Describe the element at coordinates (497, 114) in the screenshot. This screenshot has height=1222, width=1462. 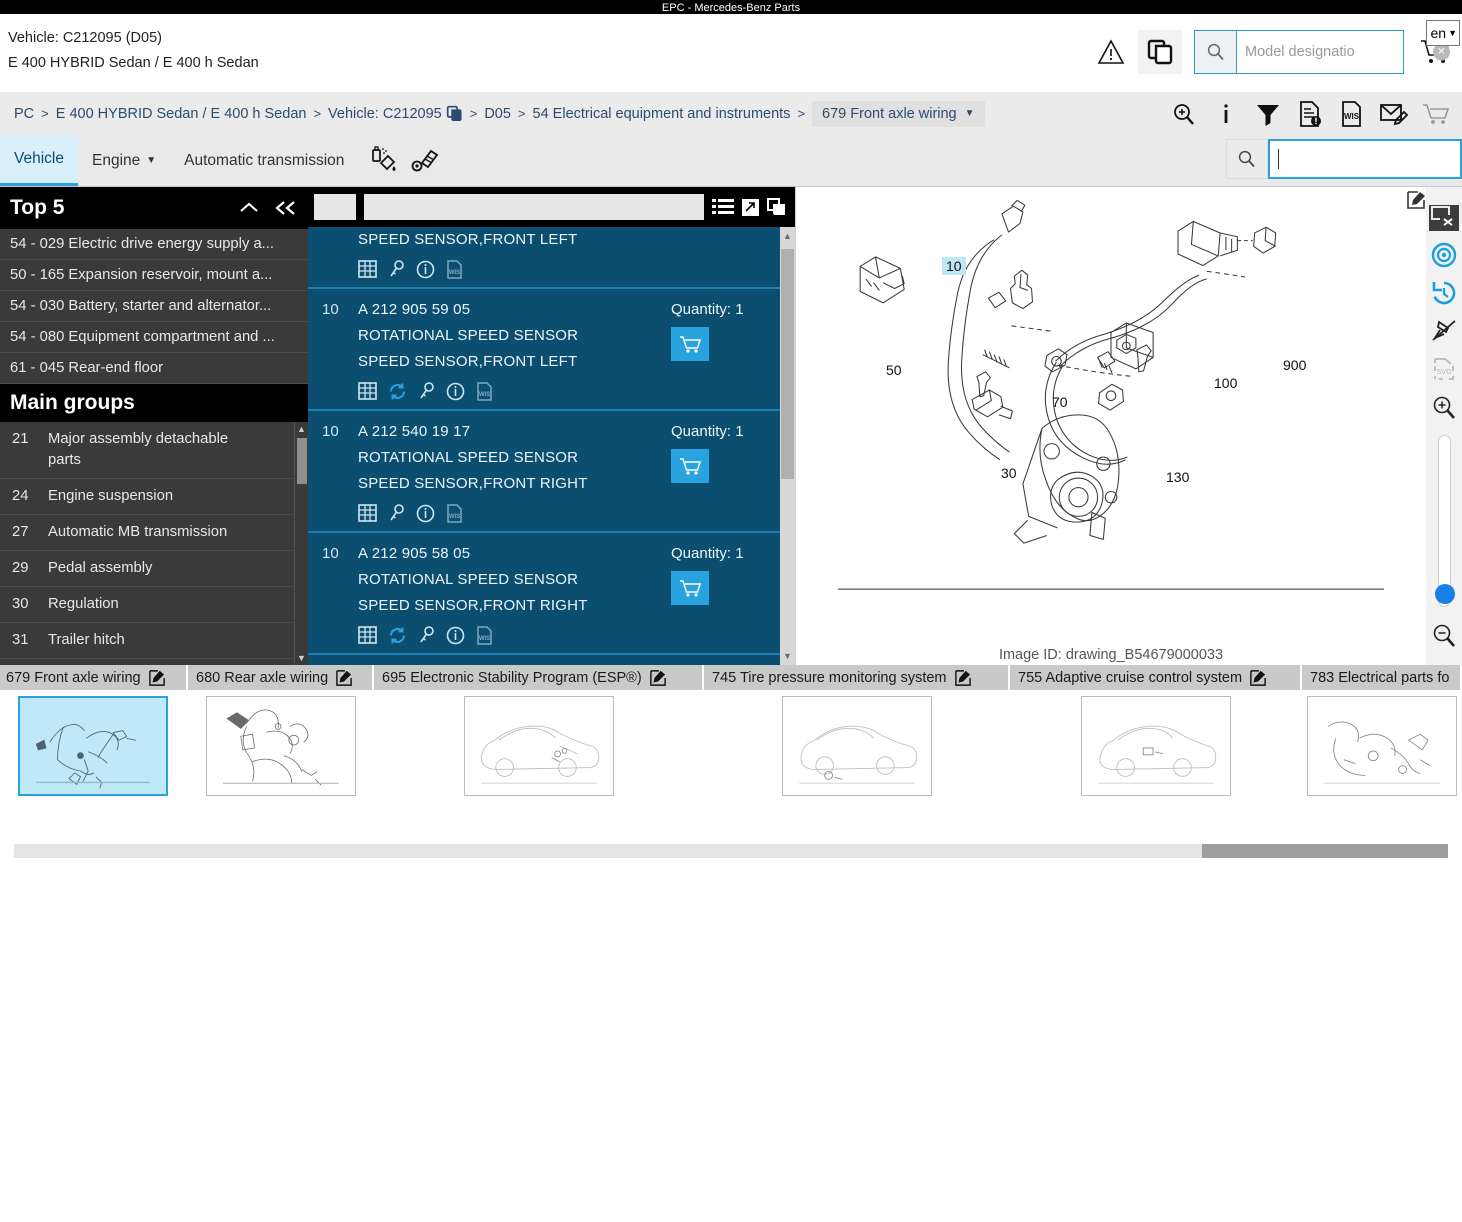
I see `breadcrumb-item-d05: D05` at that location.